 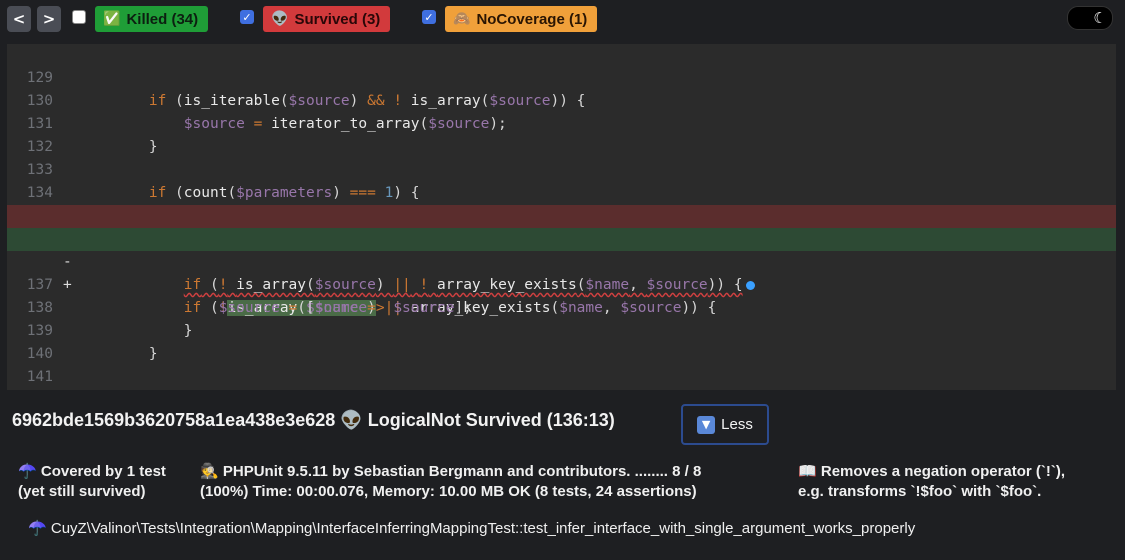 What do you see at coordinates (82, 491) in the screenshot?
I see `coverage-subtext: (yet still survived)` at bounding box center [82, 491].